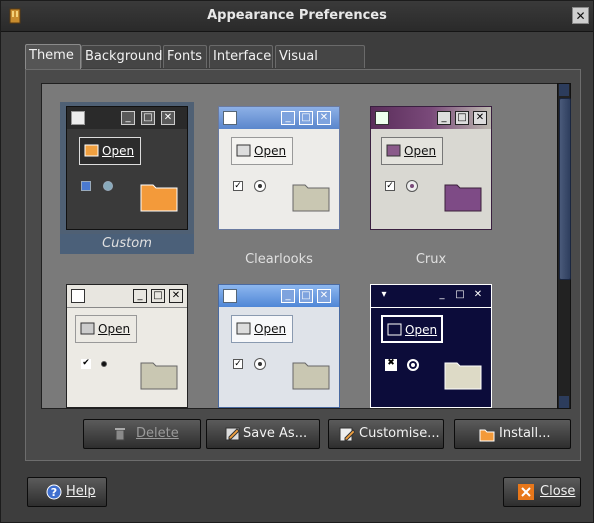 This screenshot has height=523, width=594. What do you see at coordinates (279, 259) in the screenshot?
I see `theme-name: Clearlooks` at bounding box center [279, 259].